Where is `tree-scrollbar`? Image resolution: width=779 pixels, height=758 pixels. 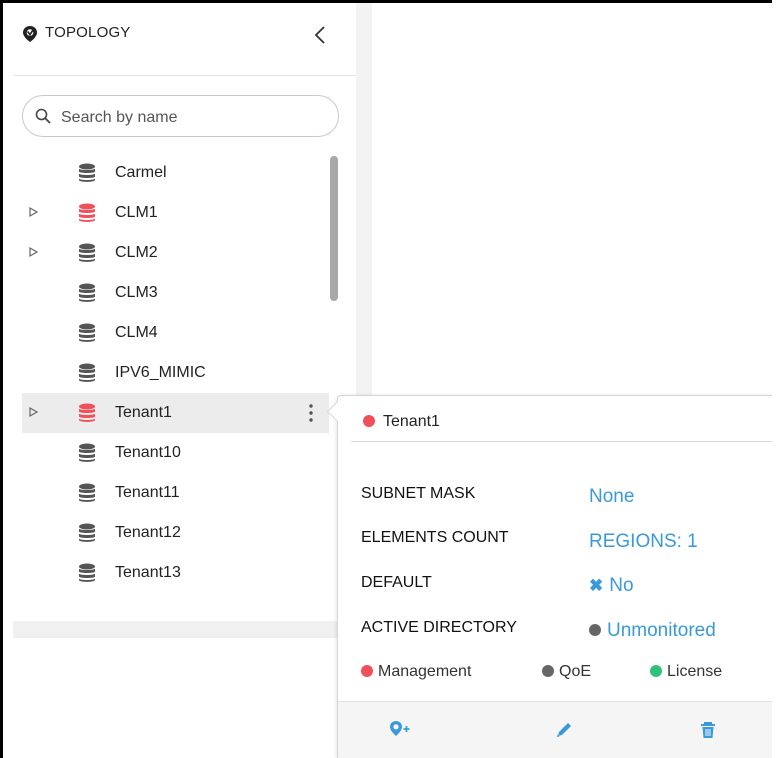 tree-scrollbar is located at coordinates (334, 228).